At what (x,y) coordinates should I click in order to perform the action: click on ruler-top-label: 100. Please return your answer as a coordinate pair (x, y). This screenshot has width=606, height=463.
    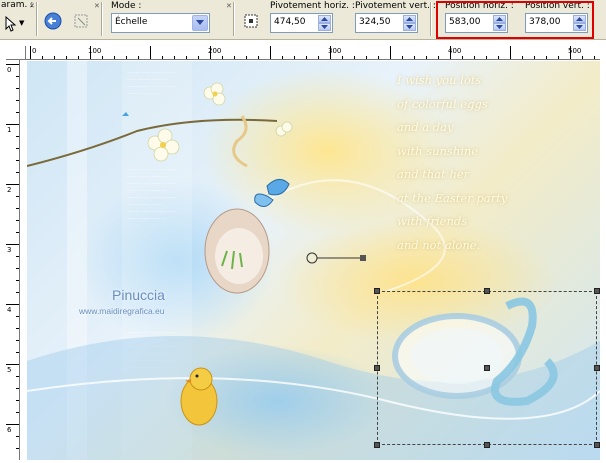
    Looking at the image, I should click on (95, 51).